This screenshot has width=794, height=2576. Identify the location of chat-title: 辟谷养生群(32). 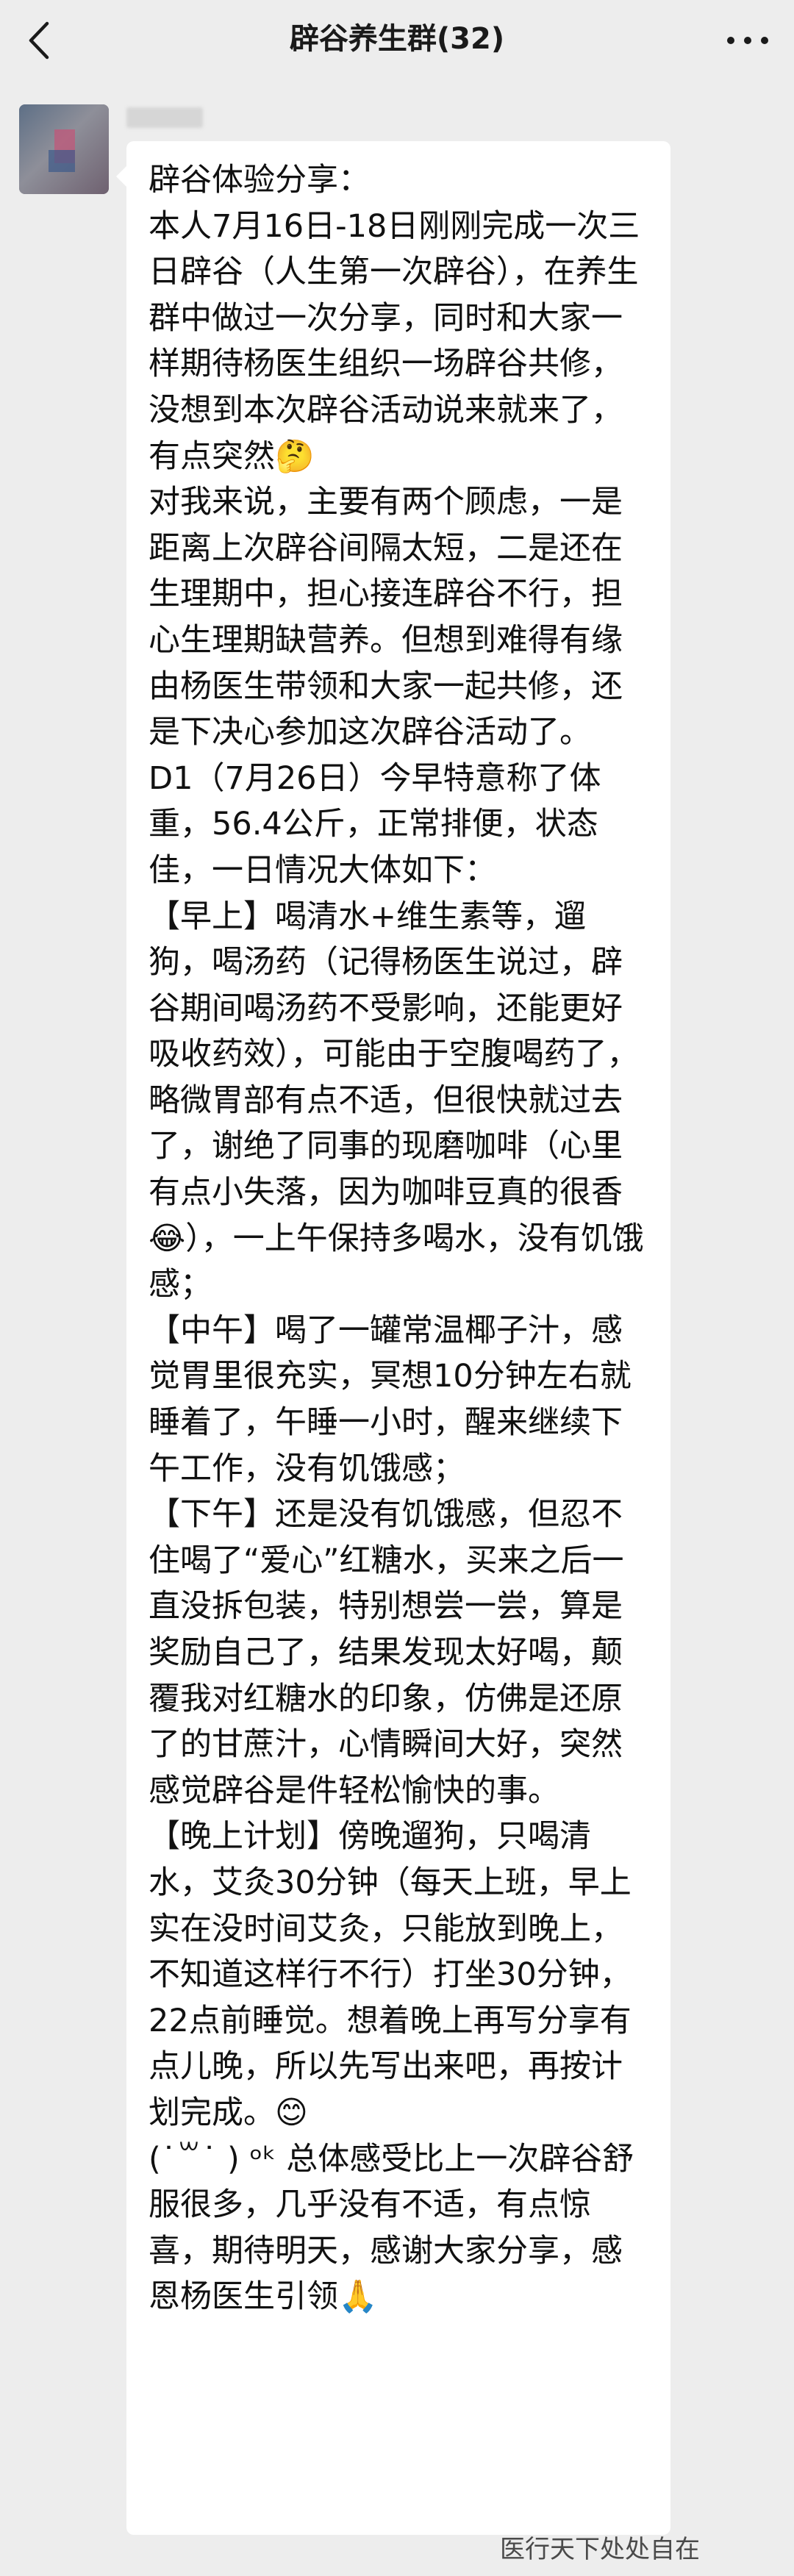
(397, 39).